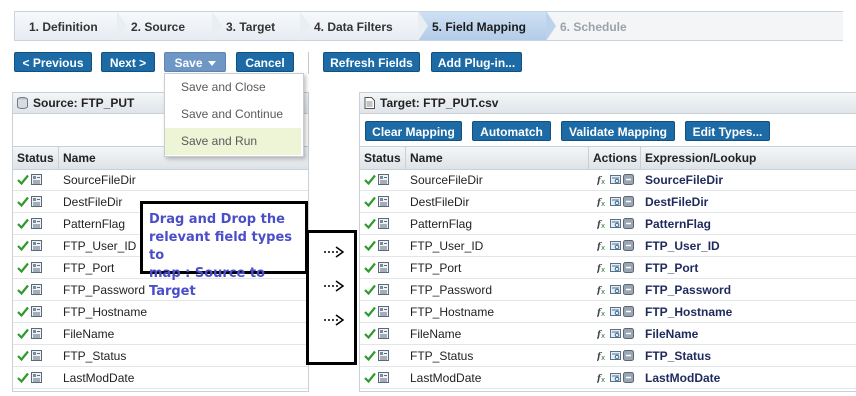 The width and height of the screenshot is (856, 396). What do you see at coordinates (497, 290) in the screenshot?
I see `field-name: FTP_Password` at bounding box center [497, 290].